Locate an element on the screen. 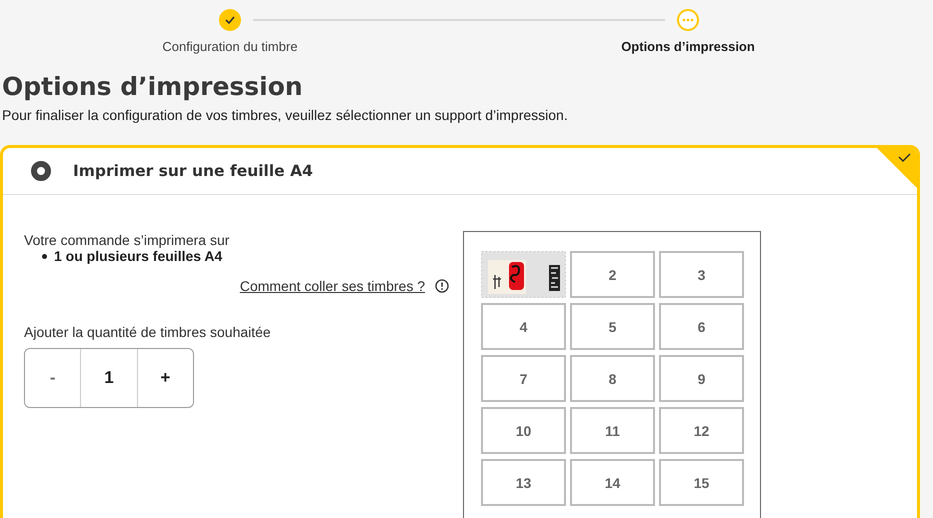 This screenshot has width=933, height=518. stamp-slot: 11 is located at coordinates (612, 430).